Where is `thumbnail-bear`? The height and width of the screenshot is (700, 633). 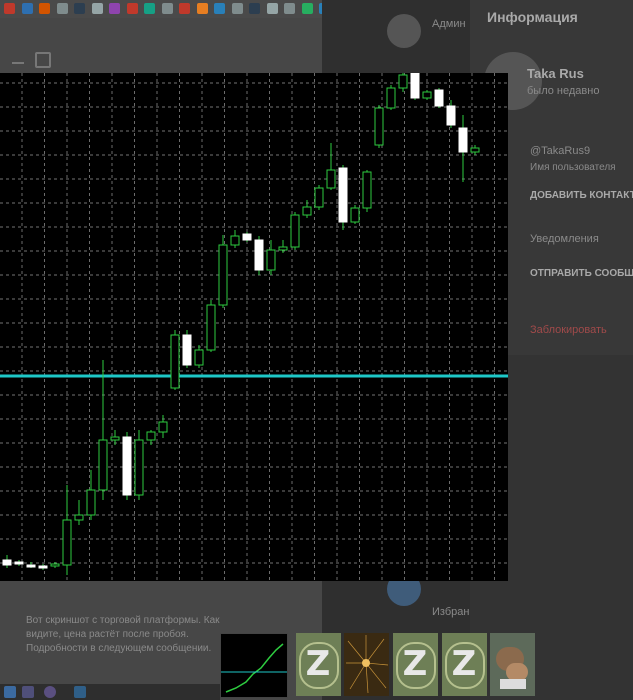
thumbnail-bear is located at coordinates (512, 664).